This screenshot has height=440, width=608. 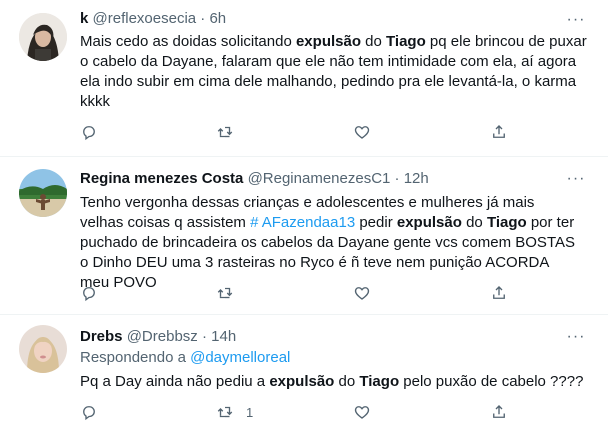 I want to click on display-name: Regina menezes Costa, so click(x=161, y=178).